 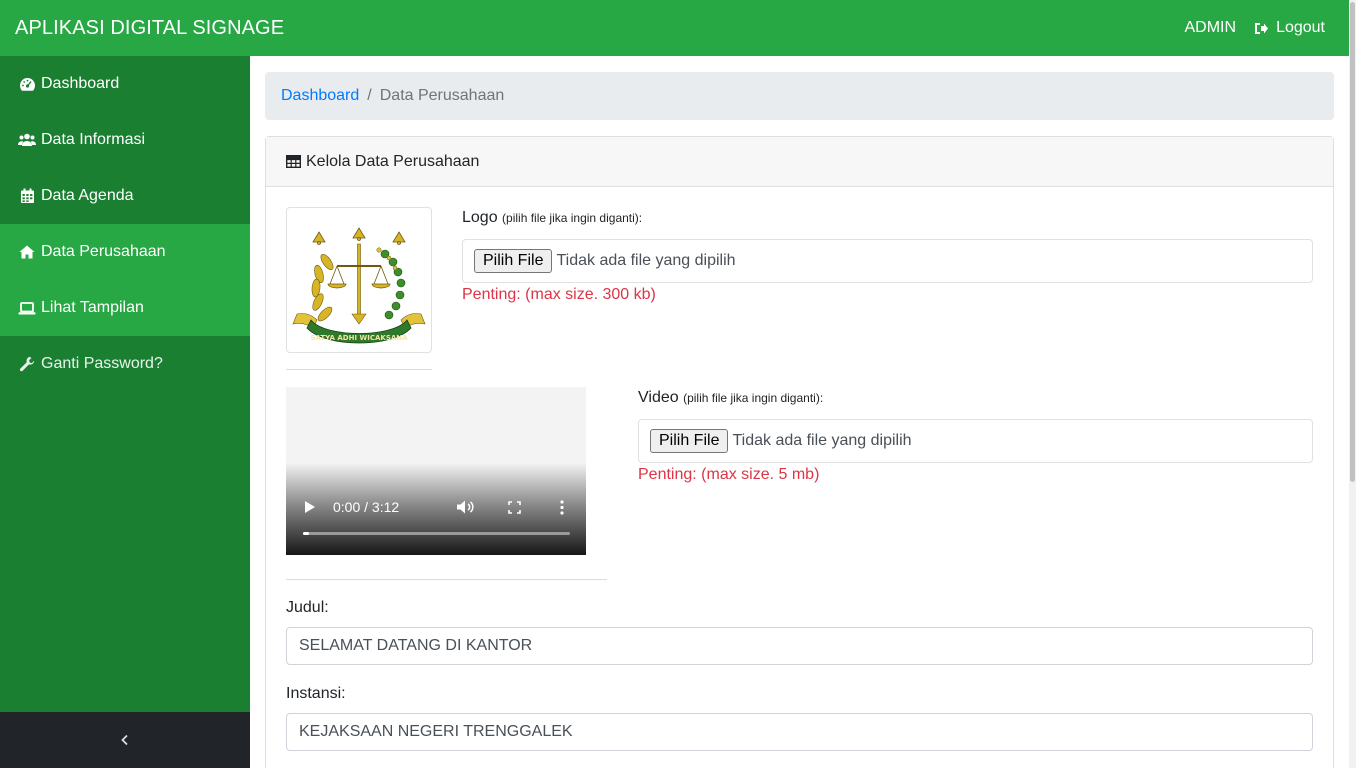 I want to click on logo-preview: SATYA ADHI WICAKSANA, so click(x=359, y=280).